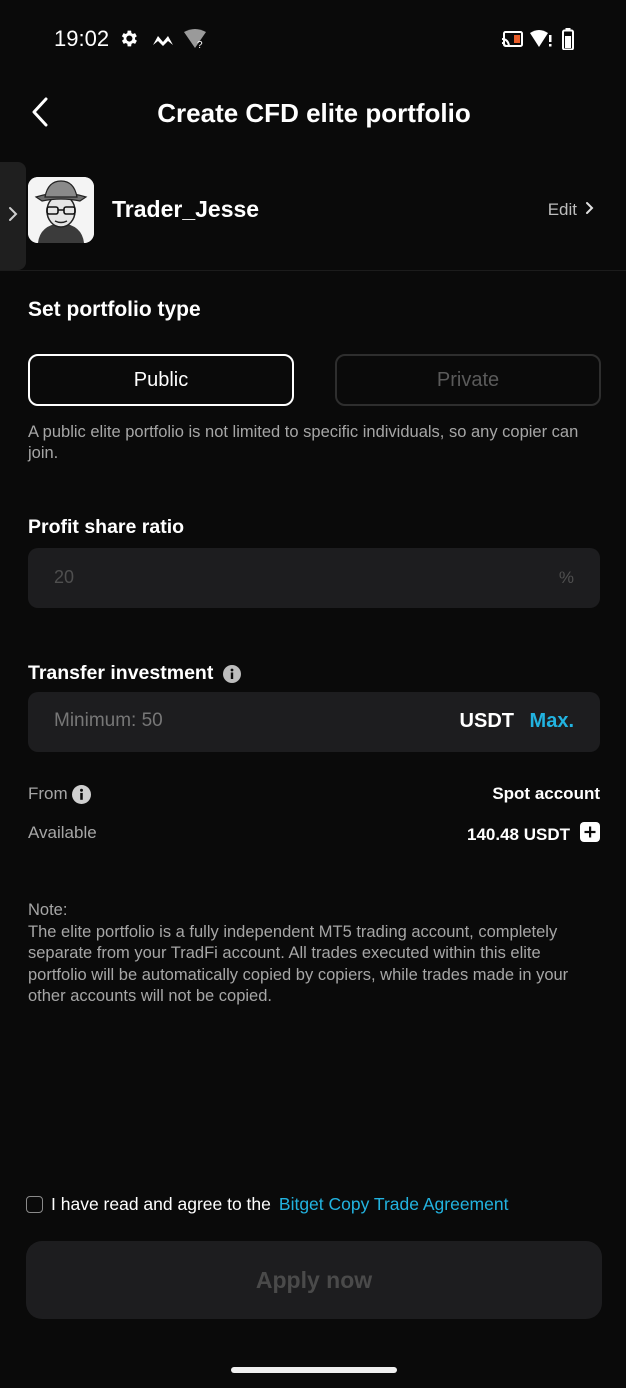 Image resolution: width=626 pixels, height=1388 pixels. What do you see at coordinates (61, 210) in the screenshot?
I see `avatar` at bounding box center [61, 210].